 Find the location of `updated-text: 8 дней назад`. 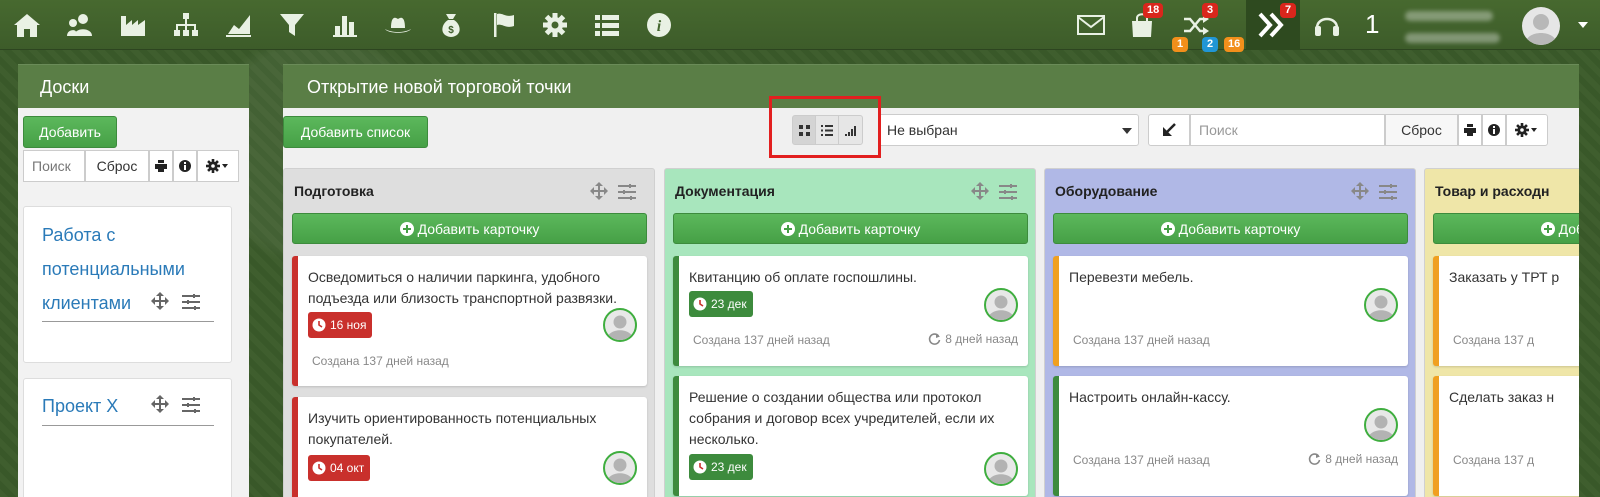

updated-text: 8 дней назад is located at coordinates (981, 339).